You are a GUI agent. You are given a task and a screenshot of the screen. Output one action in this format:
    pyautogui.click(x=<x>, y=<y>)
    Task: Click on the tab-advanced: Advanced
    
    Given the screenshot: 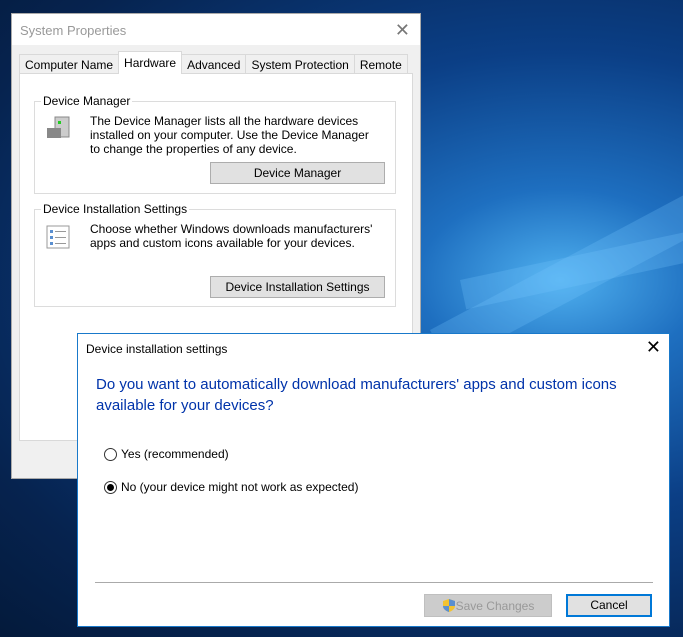 What is the action you would take?
    pyautogui.click(x=214, y=64)
    